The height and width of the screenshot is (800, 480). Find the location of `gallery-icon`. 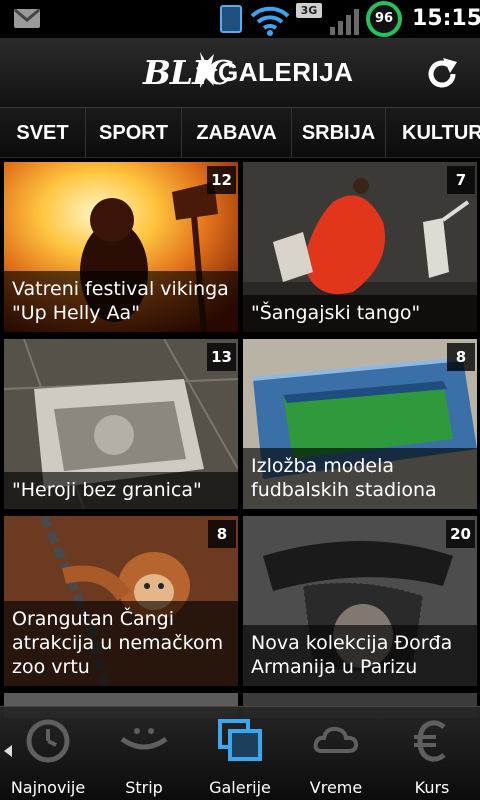

gallery-icon is located at coordinates (240, 740).